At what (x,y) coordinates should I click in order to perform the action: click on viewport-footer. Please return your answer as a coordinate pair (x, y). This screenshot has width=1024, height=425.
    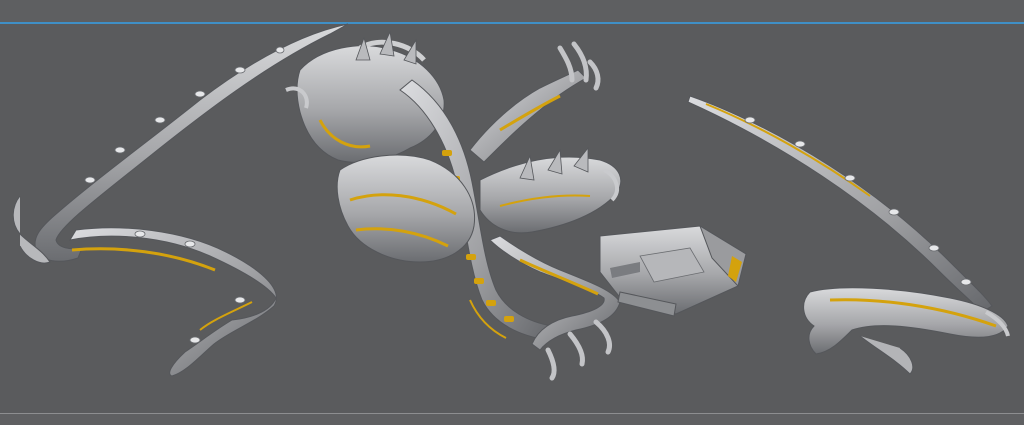
    Looking at the image, I should click on (512, 419).